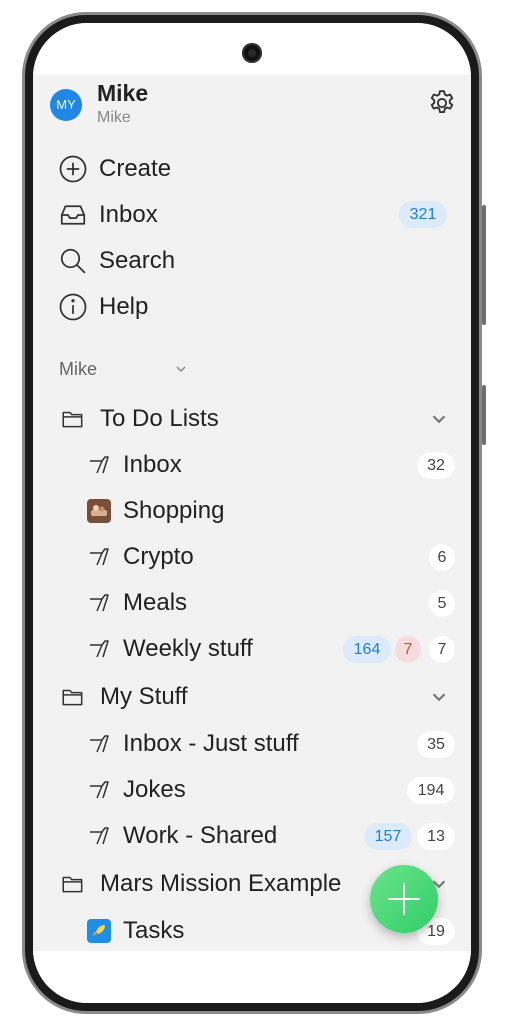  Describe the element at coordinates (174, 510) in the screenshot. I see `list-label: Shopping` at that location.